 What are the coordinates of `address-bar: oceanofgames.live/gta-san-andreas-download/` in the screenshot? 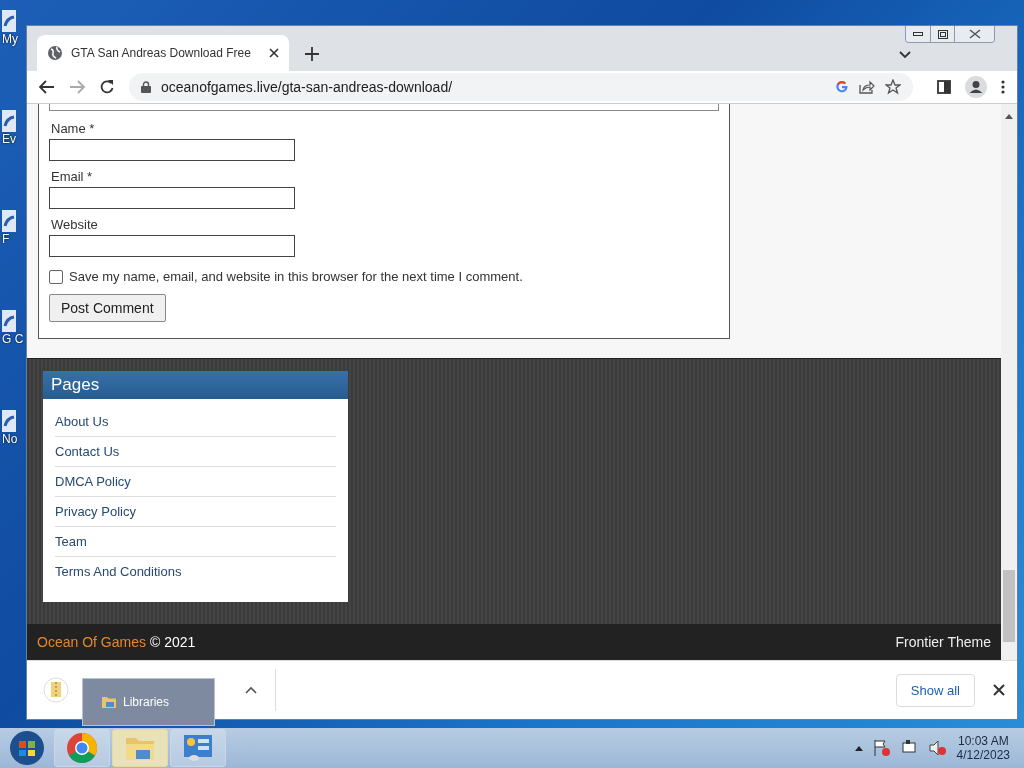 It's located at (521, 87).